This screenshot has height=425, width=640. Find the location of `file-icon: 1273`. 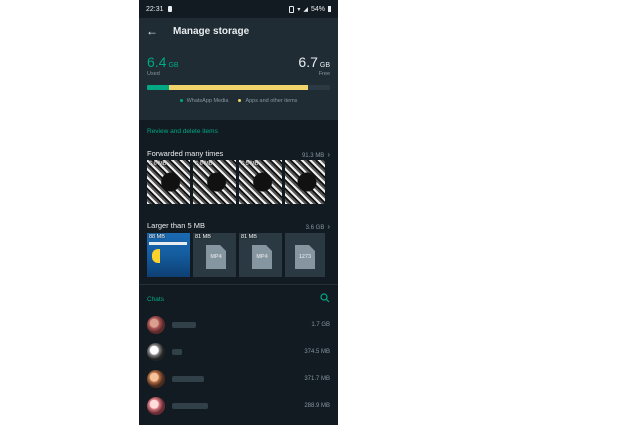

file-icon: 1273 is located at coordinates (305, 257).